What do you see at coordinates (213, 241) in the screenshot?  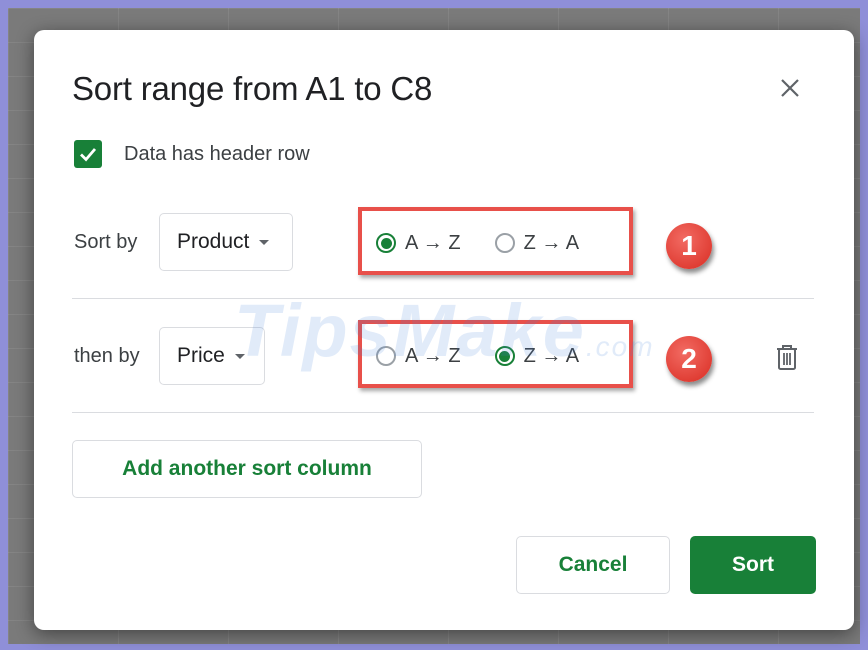 I see `sort-by-column-value: Product` at bounding box center [213, 241].